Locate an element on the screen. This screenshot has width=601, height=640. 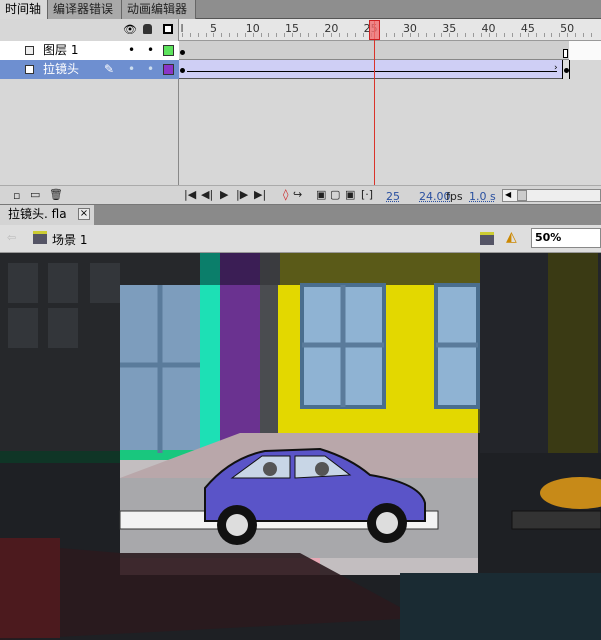
back-arrow-icon: ⇦ is located at coordinates (11, 237).